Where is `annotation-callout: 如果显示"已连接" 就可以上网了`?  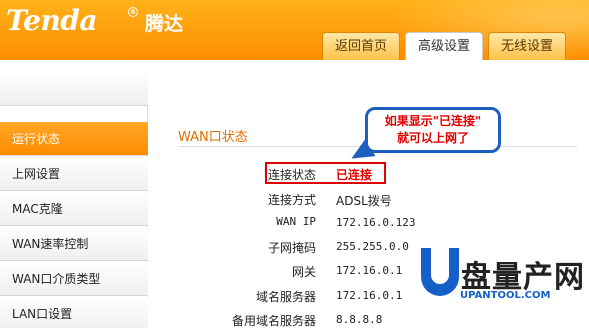 annotation-callout: 如果显示"已连接" 就可以上网了 is located at coordinates (433, 130).